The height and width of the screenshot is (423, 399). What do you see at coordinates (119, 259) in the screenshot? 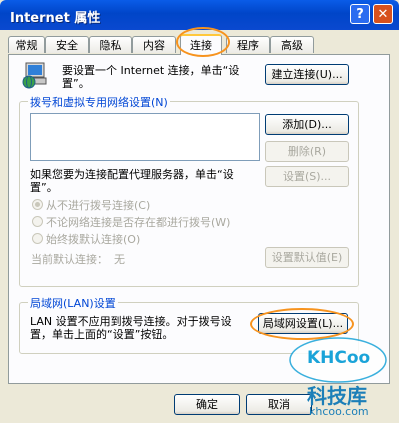
I see `current-default-value: 无` at bounding box center [119, 259].